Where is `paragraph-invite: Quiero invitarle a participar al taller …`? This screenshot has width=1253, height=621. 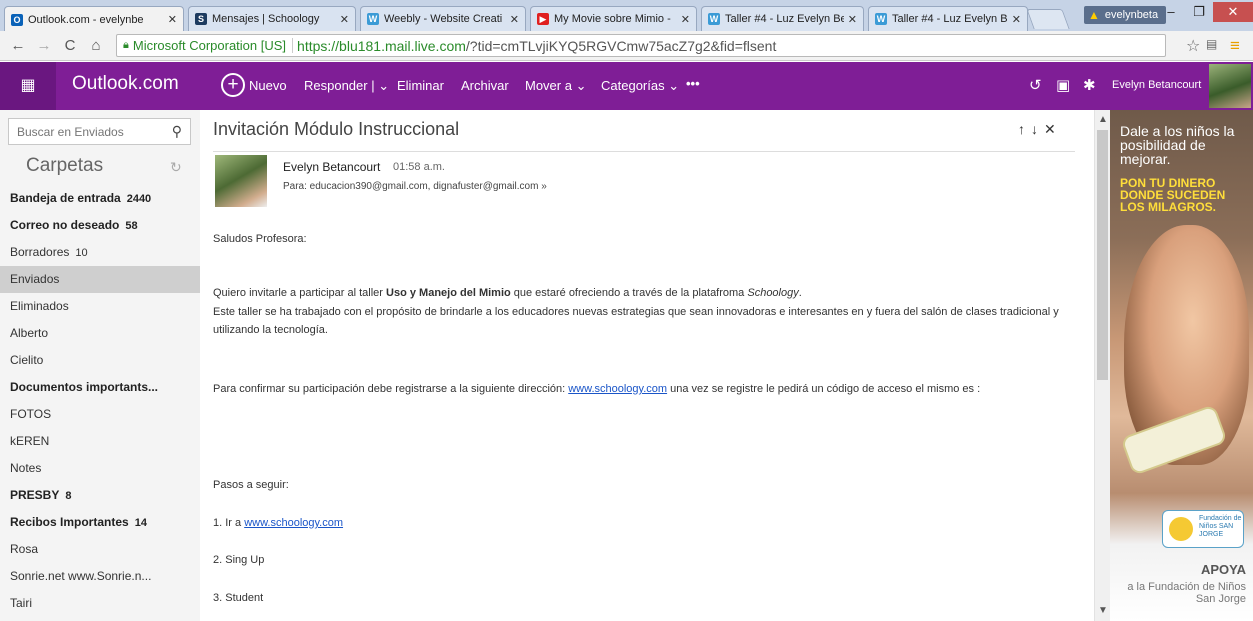 paragraph-invite: Quiero invitarle a participar al taller … is located at coordinates (648, 293).